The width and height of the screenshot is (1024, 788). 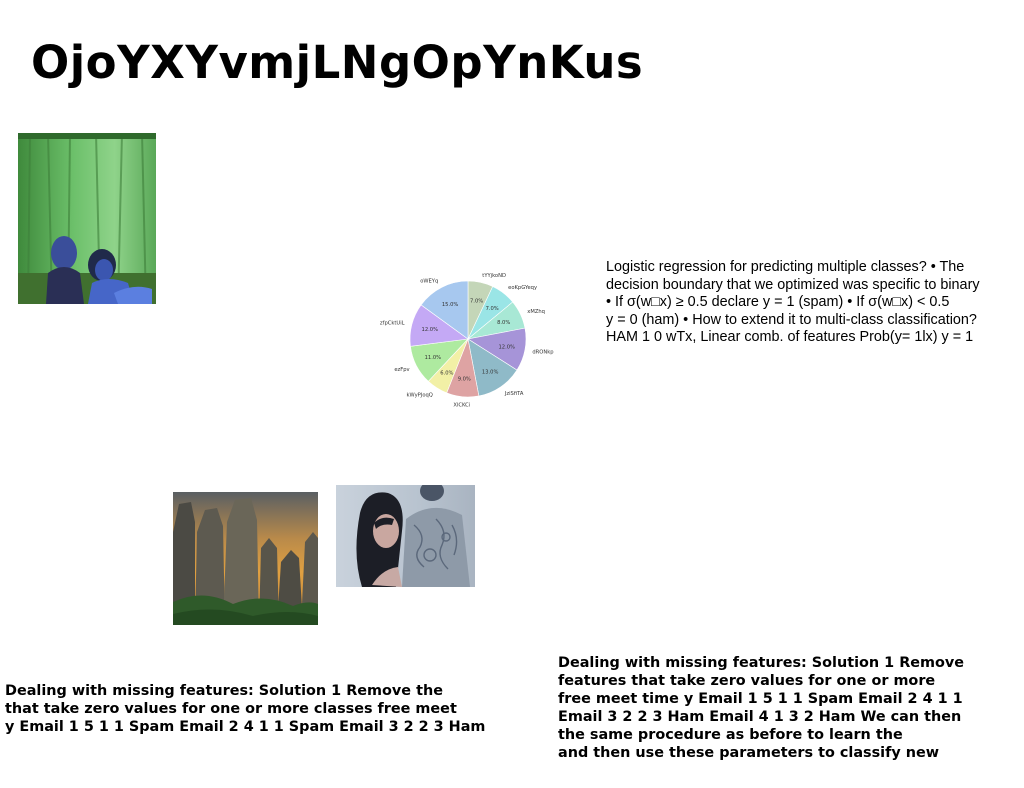 What do you see at coordinates (446, 373) in the screenshot?
I see `pie-value-label: 6.0%` at bounding box center [446, 373].